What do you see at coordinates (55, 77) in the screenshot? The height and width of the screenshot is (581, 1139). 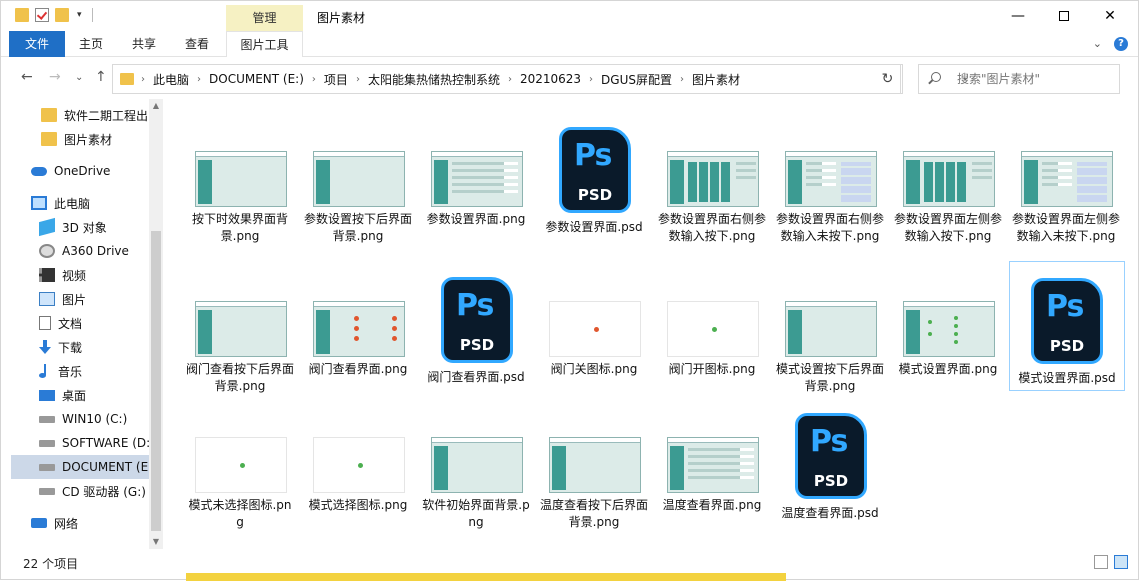 I see `forward-arrow-icon: →` at bounding box center [55, 77].